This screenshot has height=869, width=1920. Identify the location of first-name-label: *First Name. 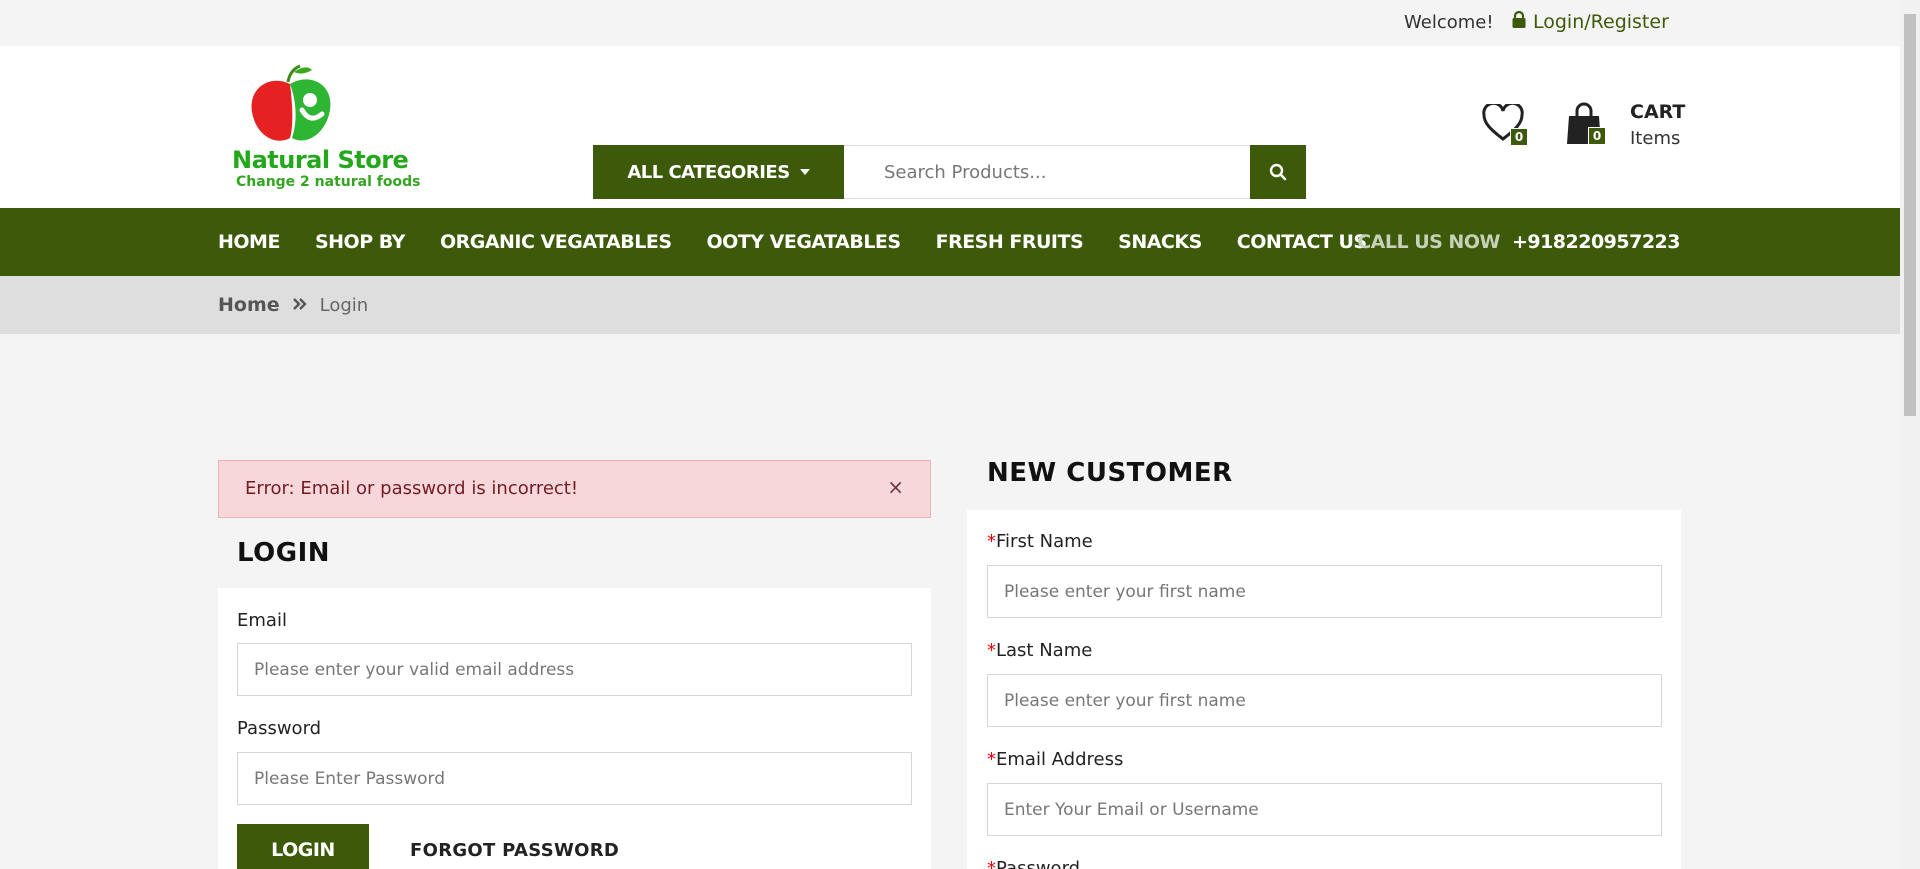
(1040, 541).